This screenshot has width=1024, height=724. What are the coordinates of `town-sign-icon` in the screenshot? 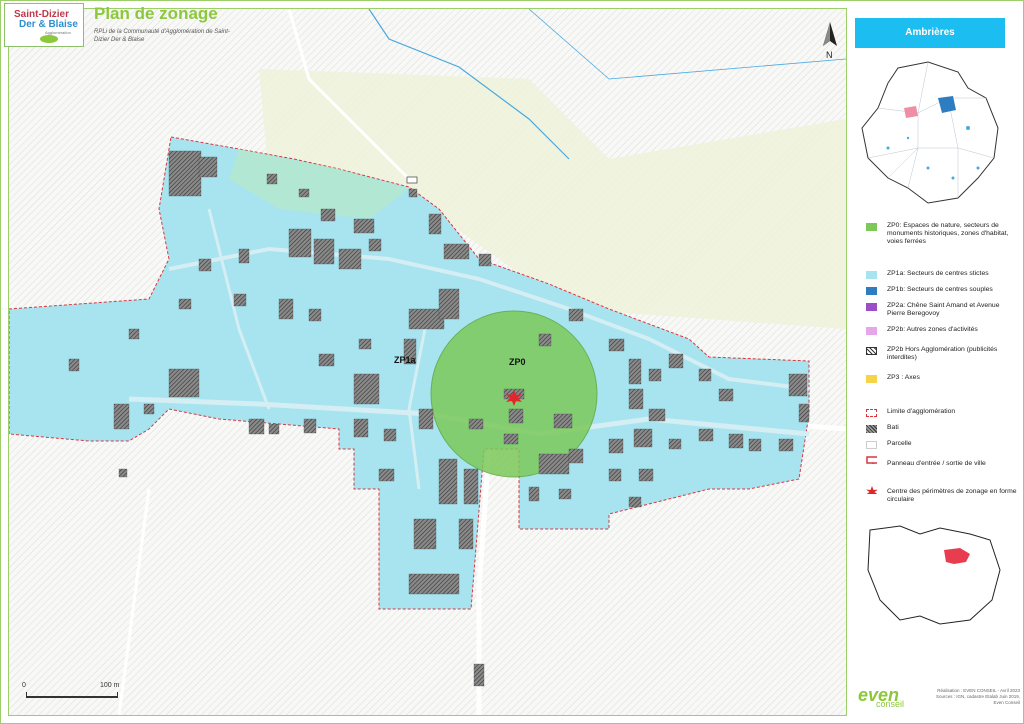 It's located at (871, 460).